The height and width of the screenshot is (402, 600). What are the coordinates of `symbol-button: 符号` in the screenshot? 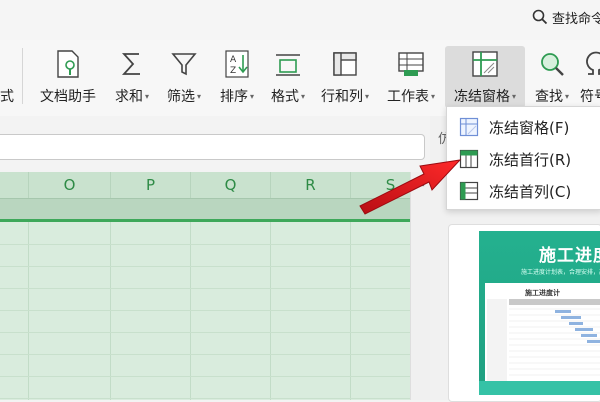 It's located at (590, 77).